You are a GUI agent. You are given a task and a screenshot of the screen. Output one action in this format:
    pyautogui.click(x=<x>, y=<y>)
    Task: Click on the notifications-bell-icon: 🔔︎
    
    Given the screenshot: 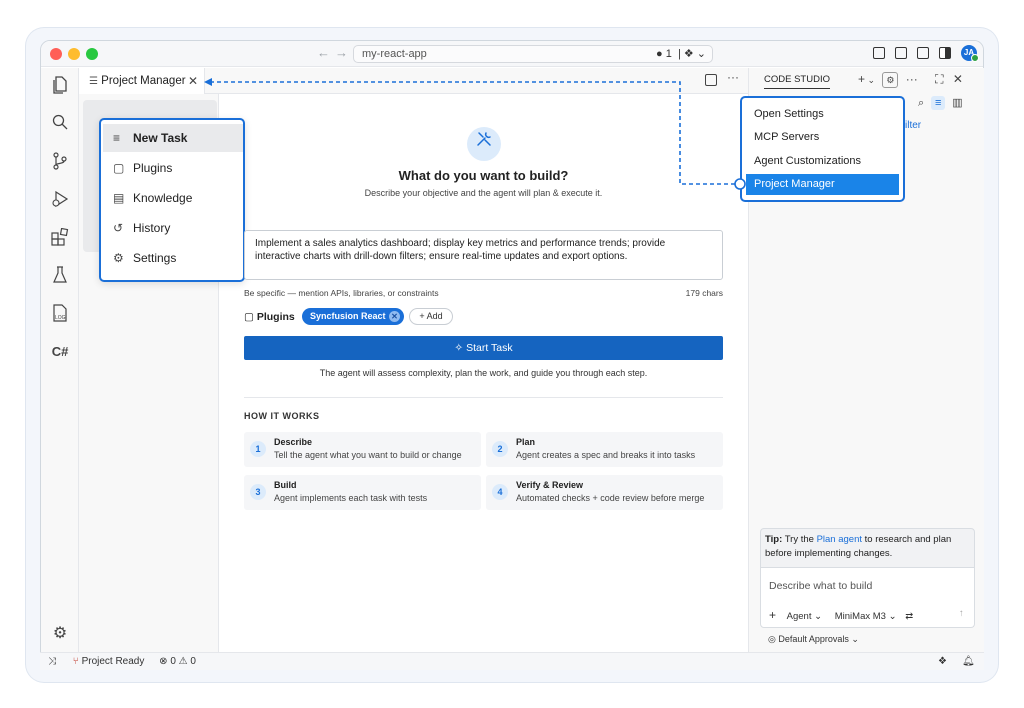 What is the action you would take?
    pyautogui.click(x=968, y=661)
    